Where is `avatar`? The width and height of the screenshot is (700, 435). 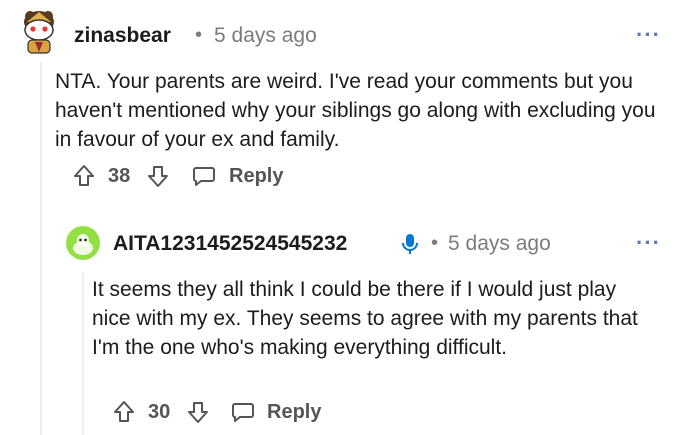 avatar is located at coordinates (39, 32).